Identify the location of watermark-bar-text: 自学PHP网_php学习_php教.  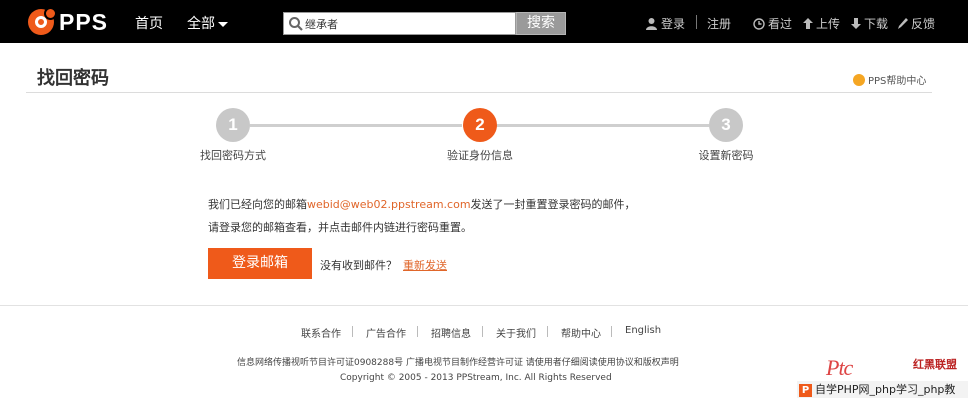
(885, 389).